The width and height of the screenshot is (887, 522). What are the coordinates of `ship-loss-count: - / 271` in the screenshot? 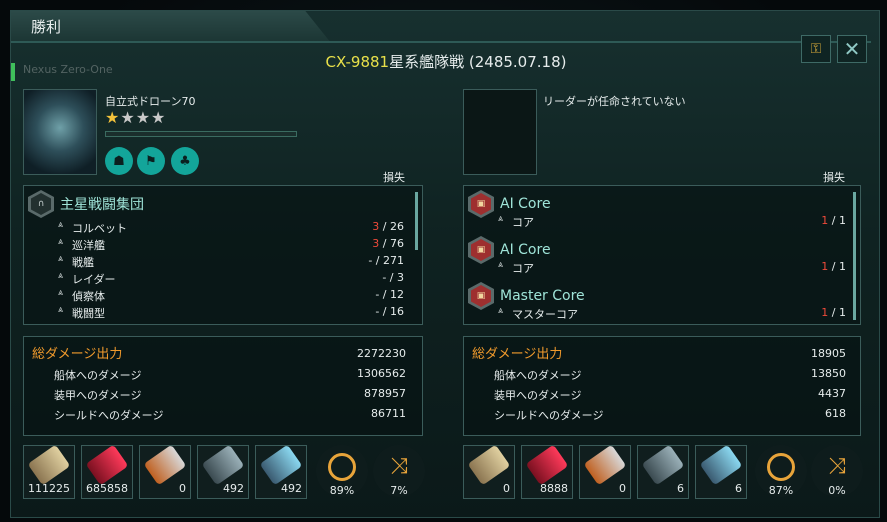 It's located at (386, 260).